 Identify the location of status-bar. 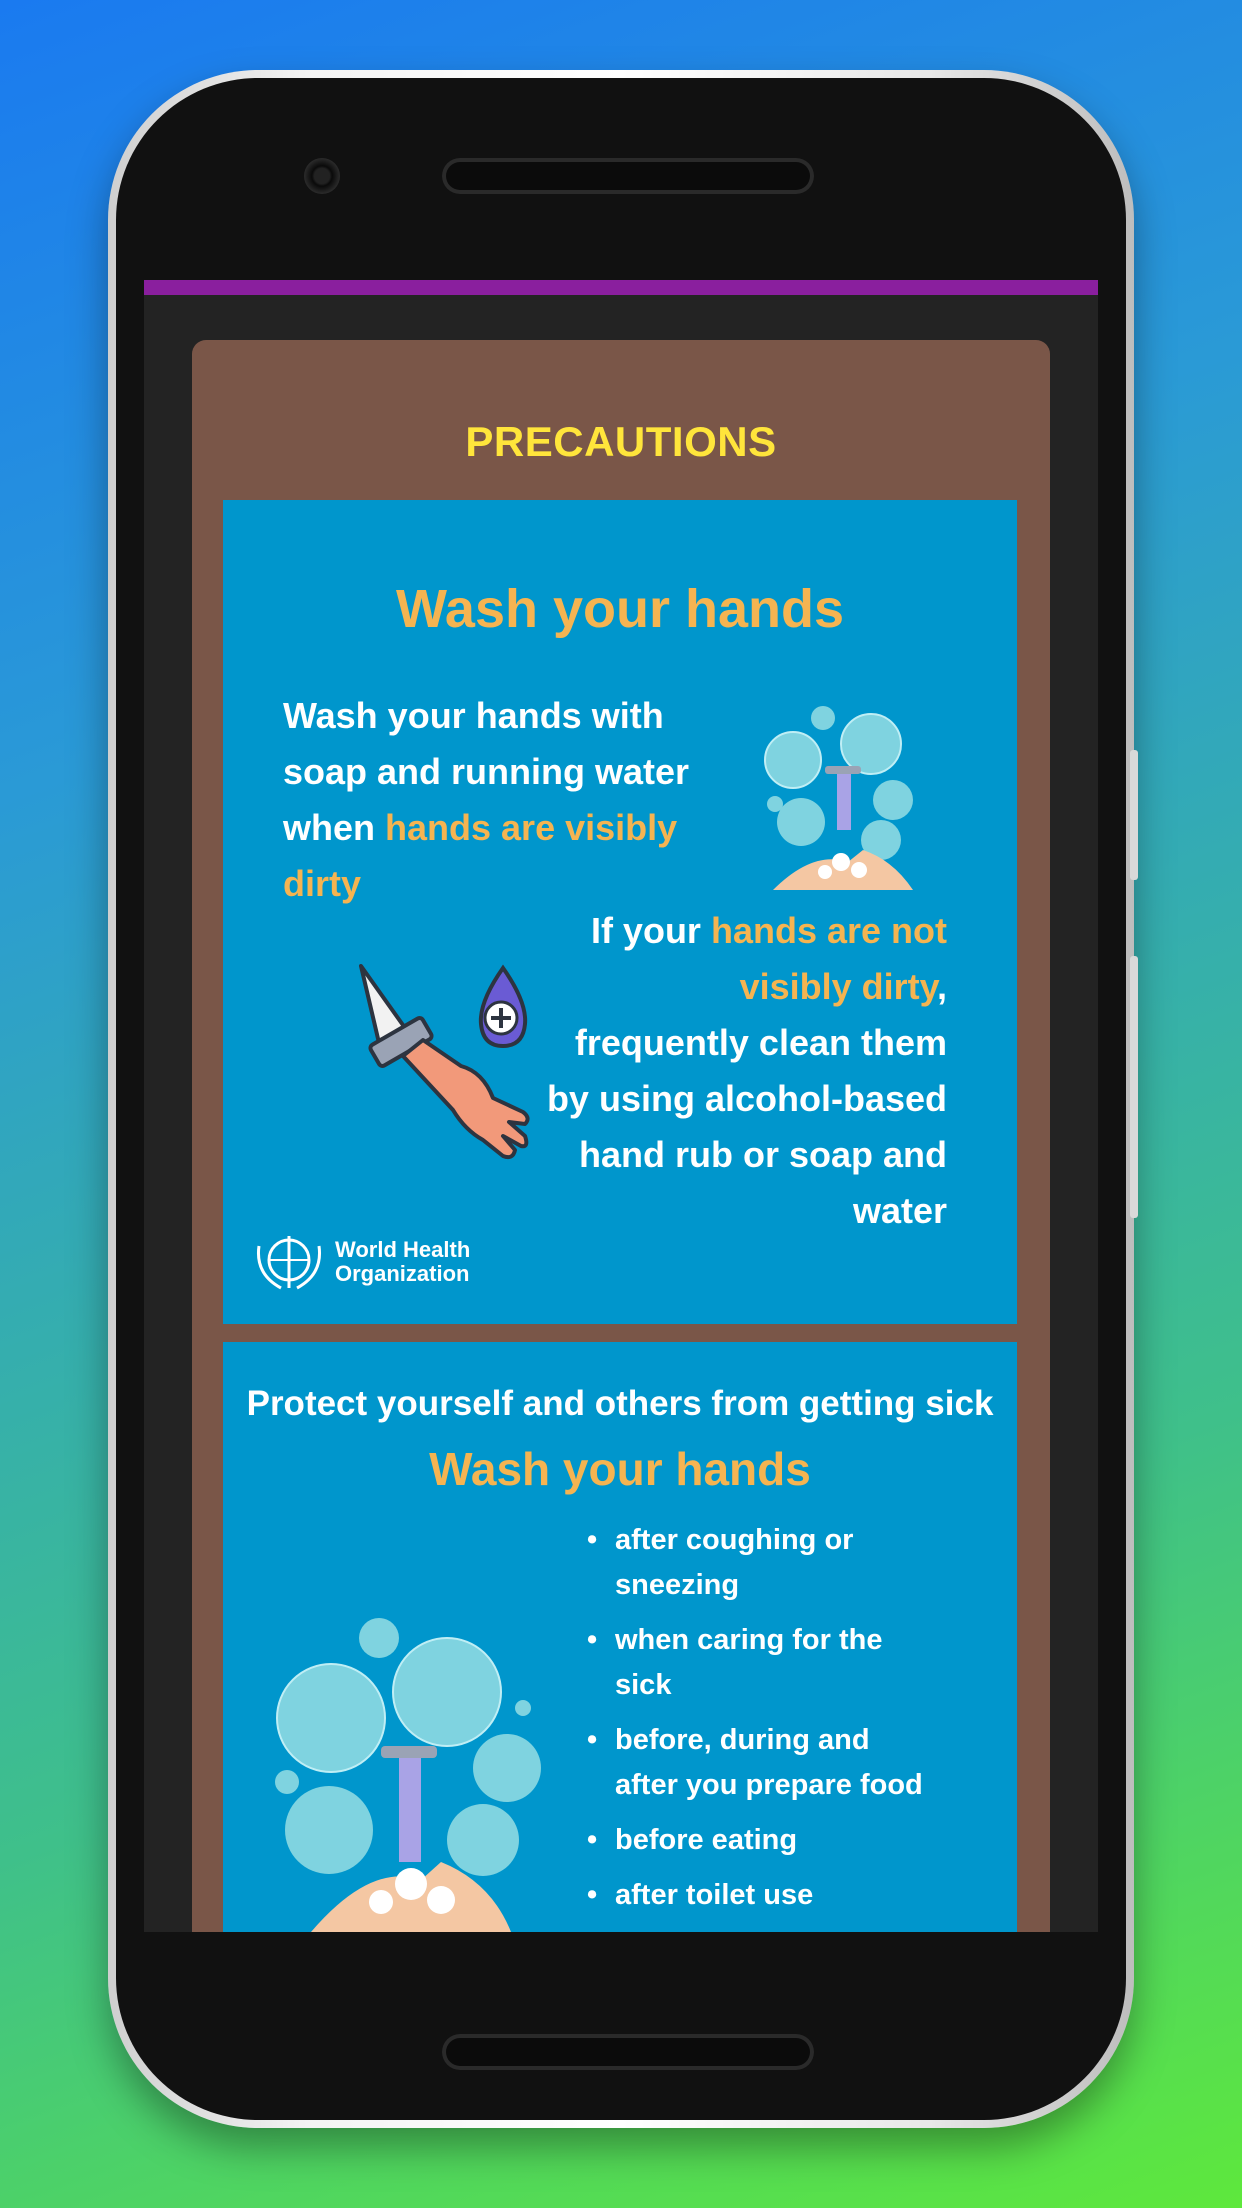
(621, 287).